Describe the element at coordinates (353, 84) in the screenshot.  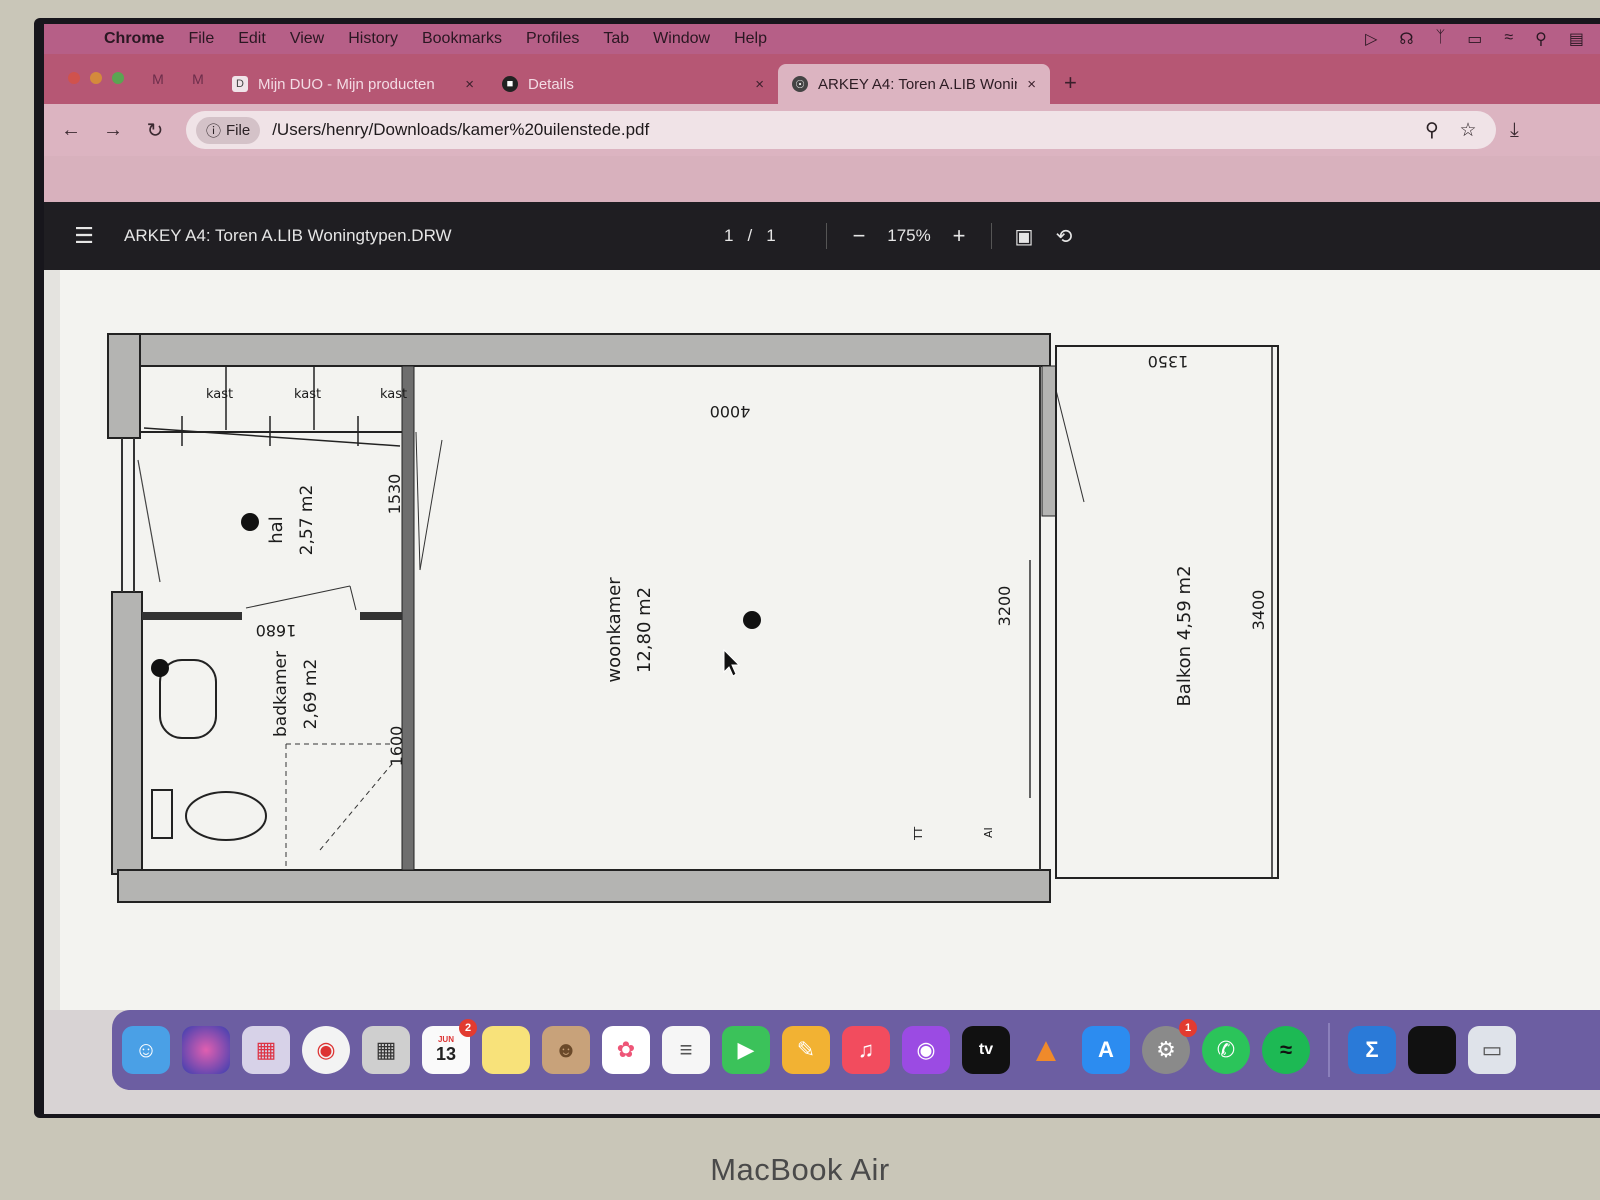
I see `tab-duo: D Mijn DUO - Mijn producten ×` at that location.